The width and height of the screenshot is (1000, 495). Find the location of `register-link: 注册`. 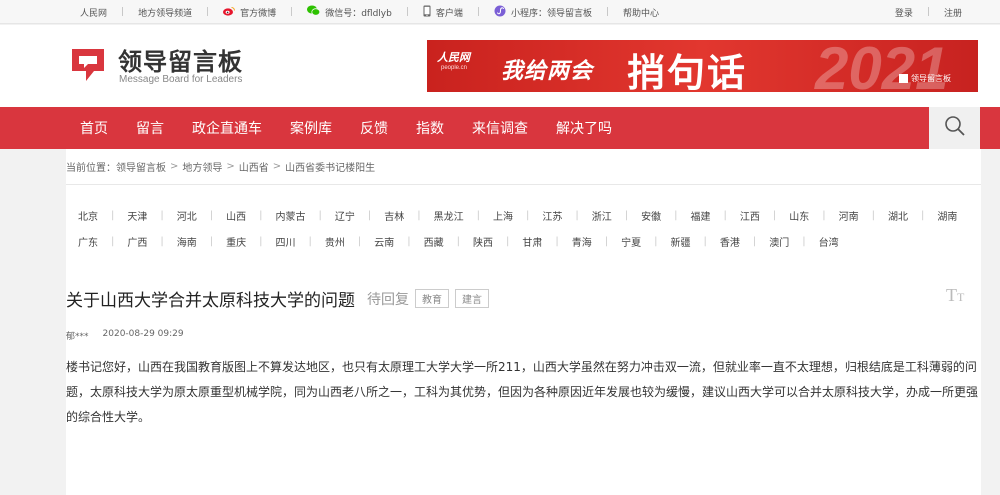

register-link: 注册 is located at coordinates (953, 12).